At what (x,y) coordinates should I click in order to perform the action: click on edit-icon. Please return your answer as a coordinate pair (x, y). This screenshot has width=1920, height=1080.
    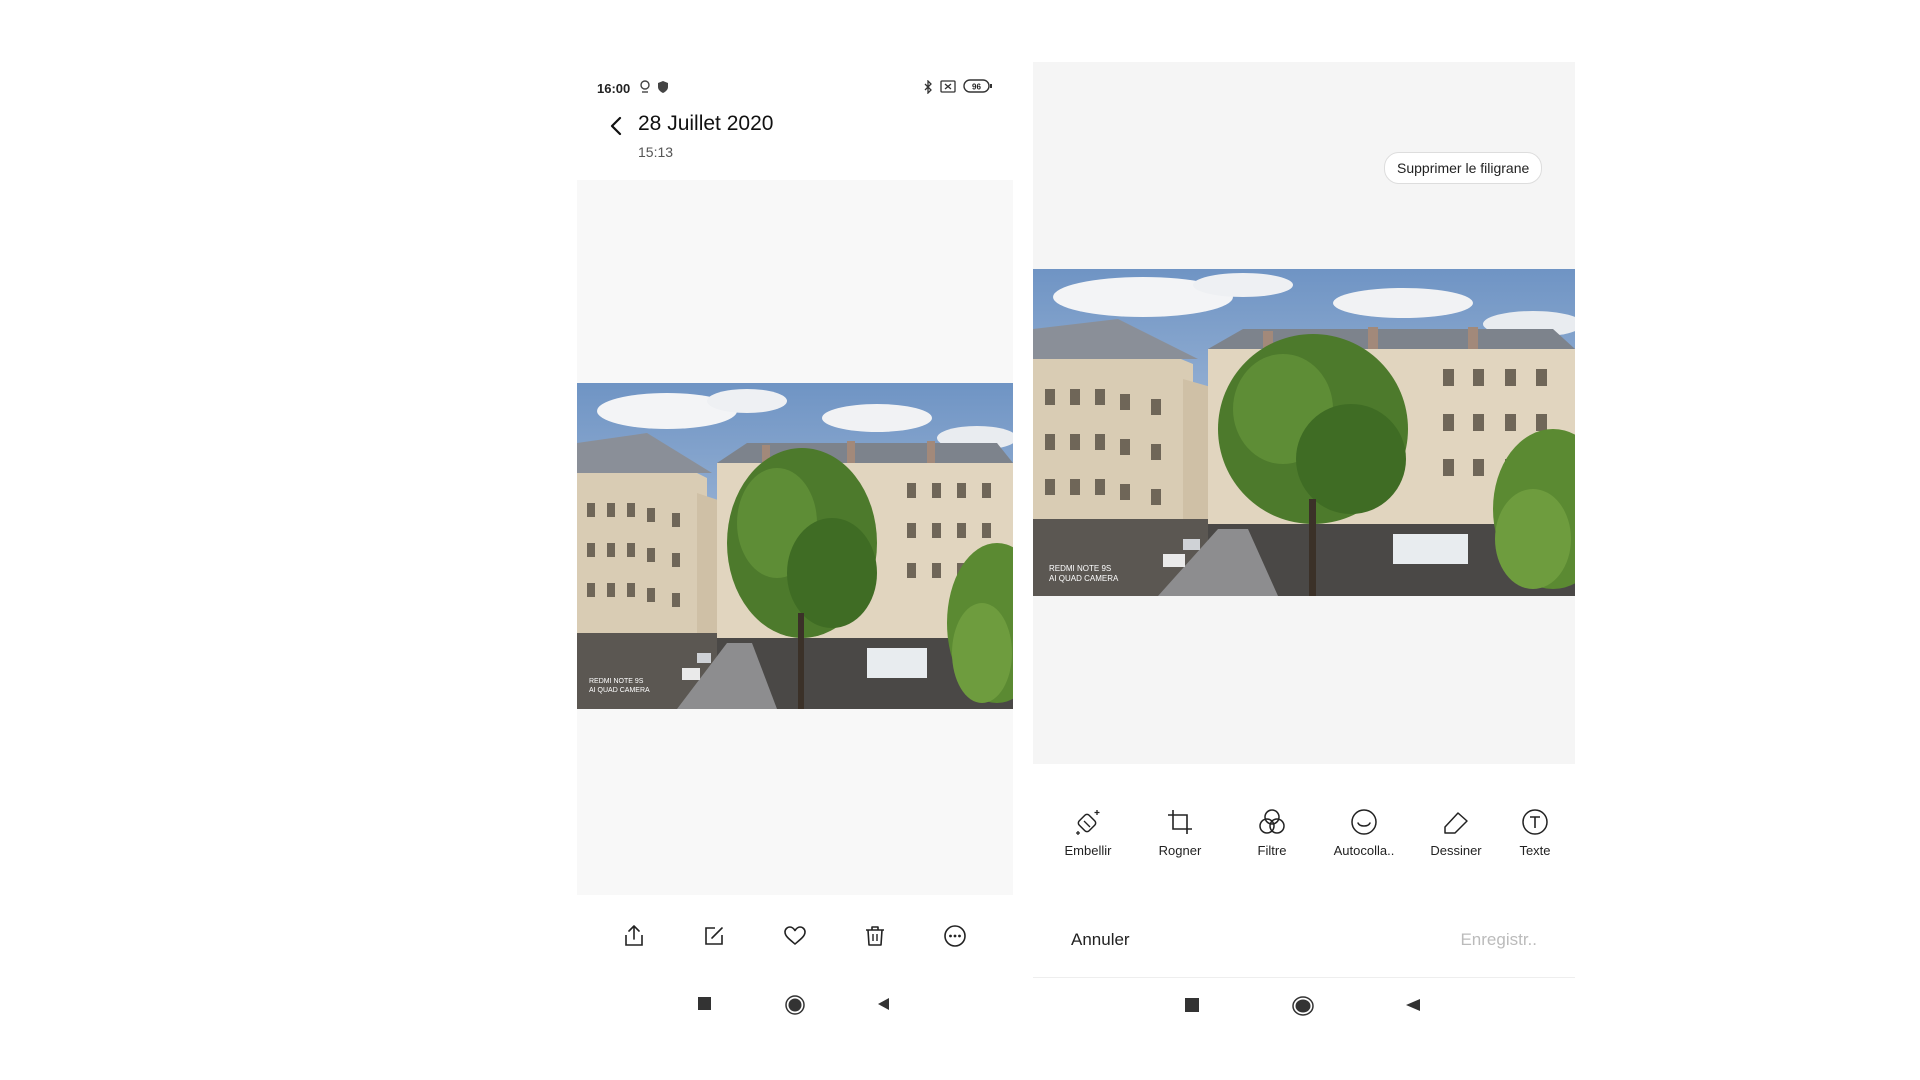
    Looking at the image, I should click on (714, 936).